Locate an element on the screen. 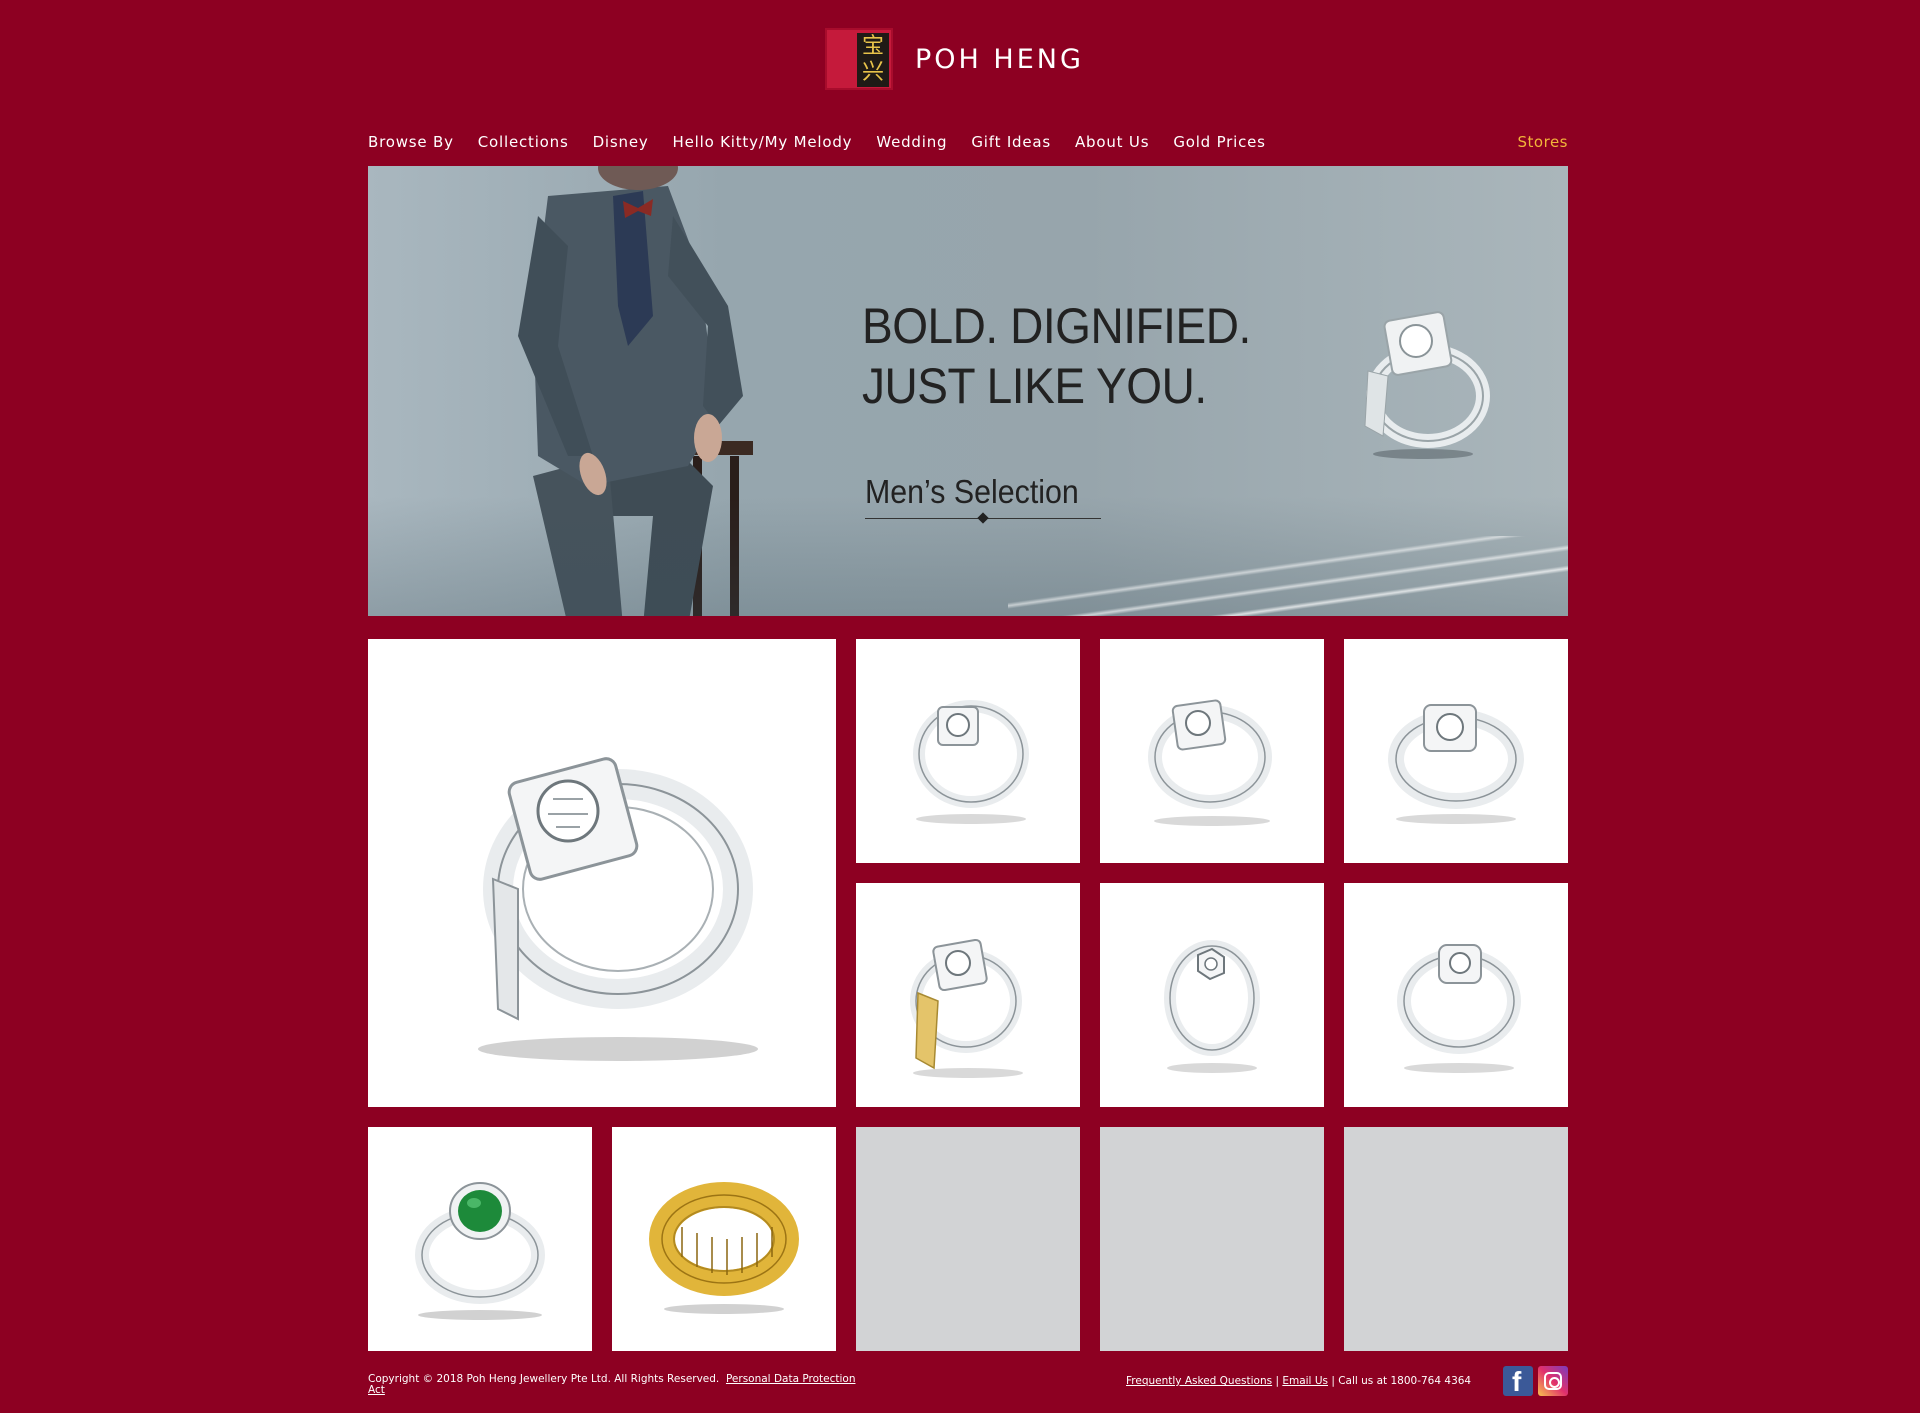 The width and height of the screenshot is (1920, 1413). hero-title: BOLD. DIGNIFIED. JUST LIKE YOU. is located at coordinates (1056, 356).